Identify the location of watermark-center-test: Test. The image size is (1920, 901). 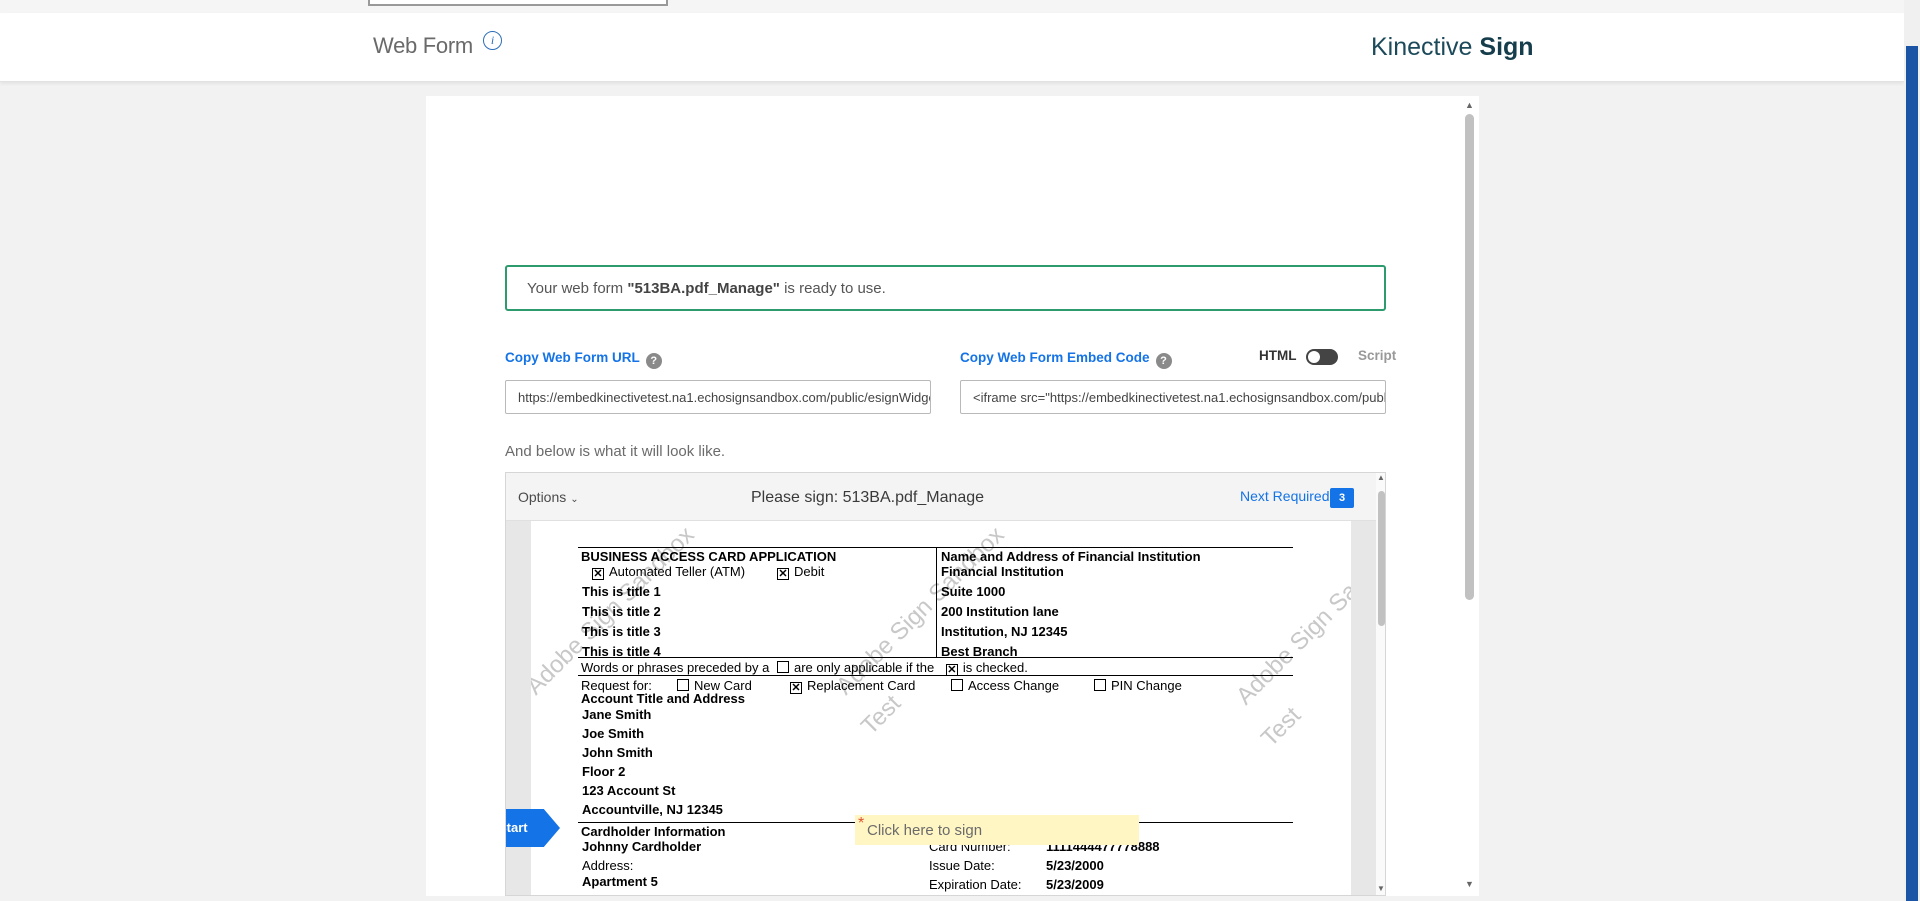
(881, 715).